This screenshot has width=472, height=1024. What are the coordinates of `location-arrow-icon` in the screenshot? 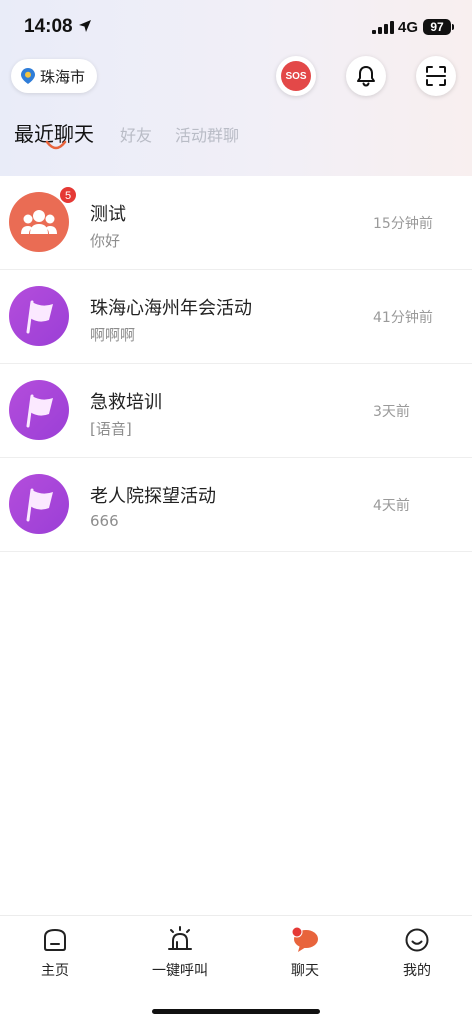 It's located at (85, 26).